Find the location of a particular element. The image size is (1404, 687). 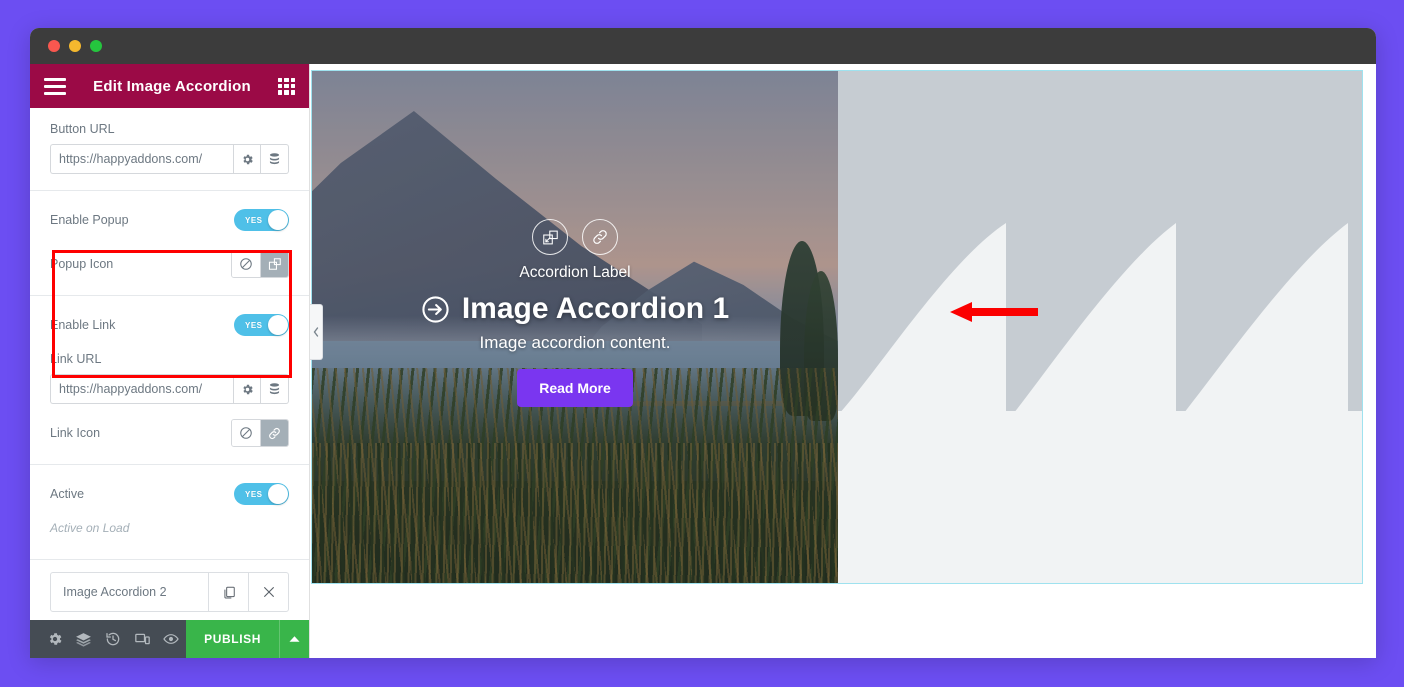

active-hint: Active on Load is located at coordinates (90, 528).